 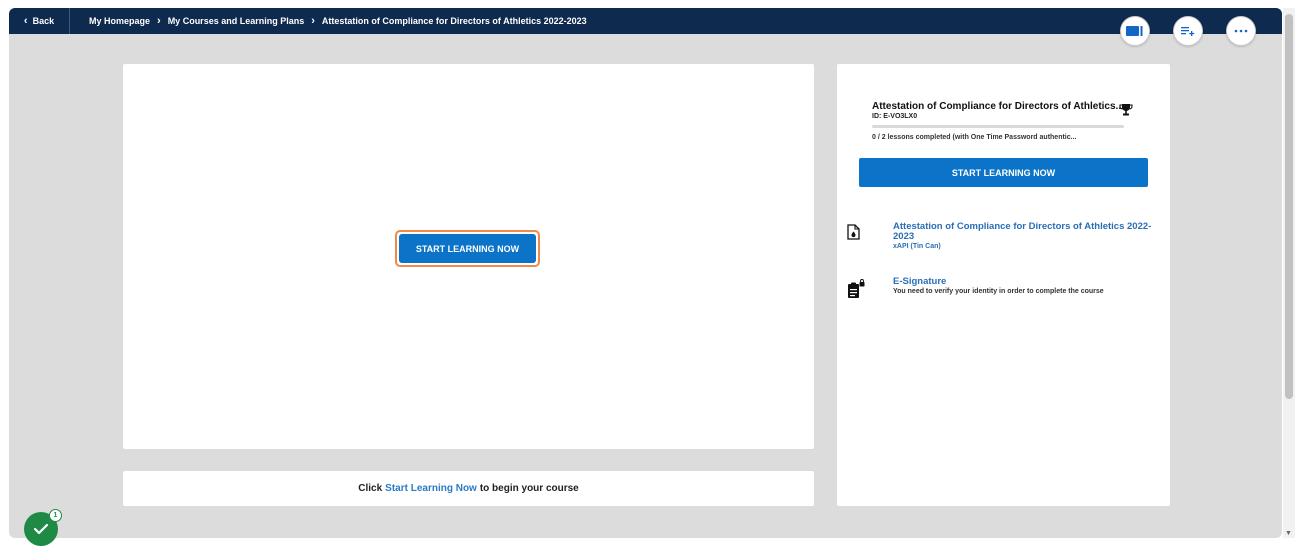 I want to click on back-button: ‹ Back, so click(x=39, y=21).